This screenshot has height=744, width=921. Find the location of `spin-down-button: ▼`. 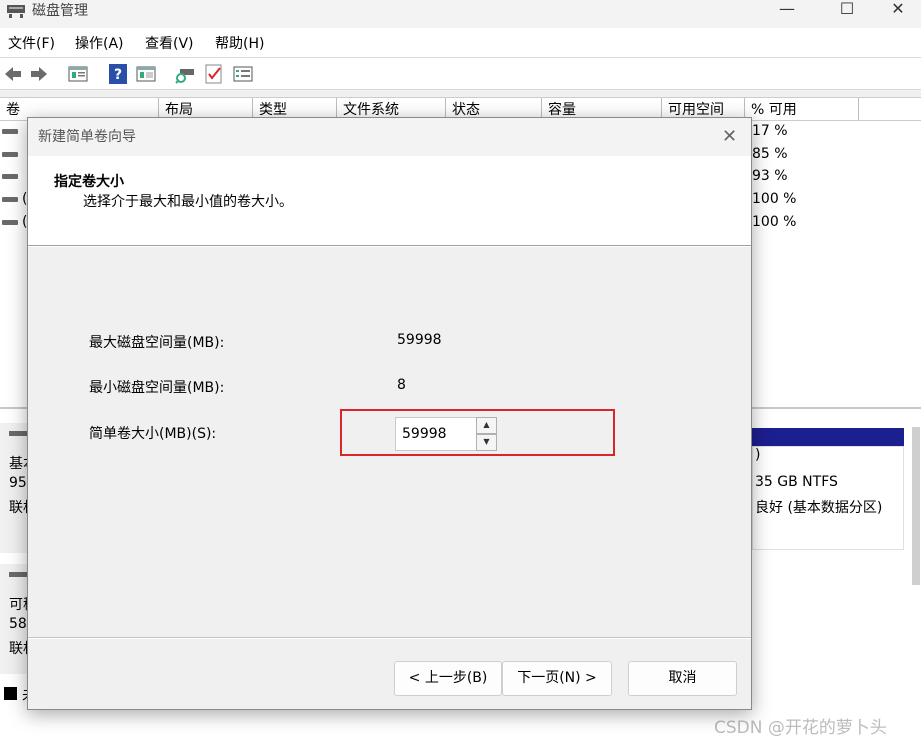

spin-down-button: ▼ is located at coordinates (486, 442).